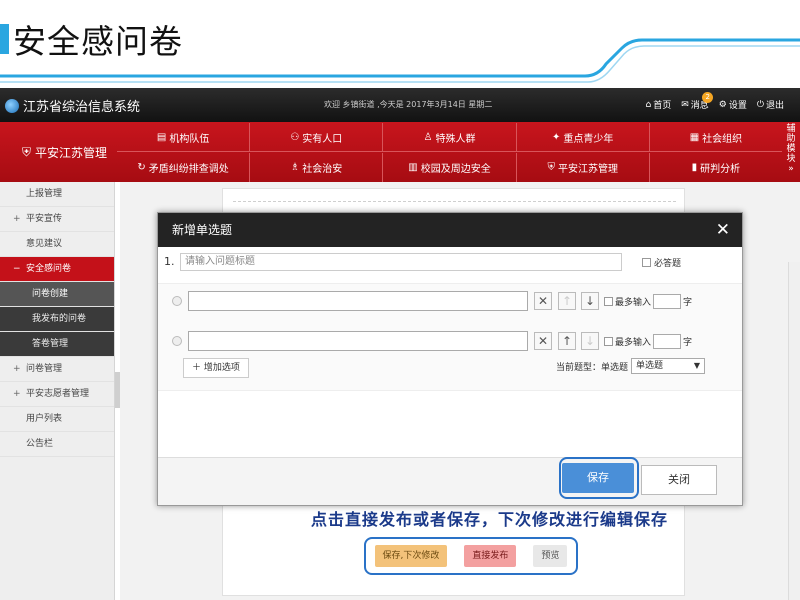 Image resolution: width=800 pixels, height=600 pixels. I want to click on slide-title: 安全感问卷, so click(91, 39).